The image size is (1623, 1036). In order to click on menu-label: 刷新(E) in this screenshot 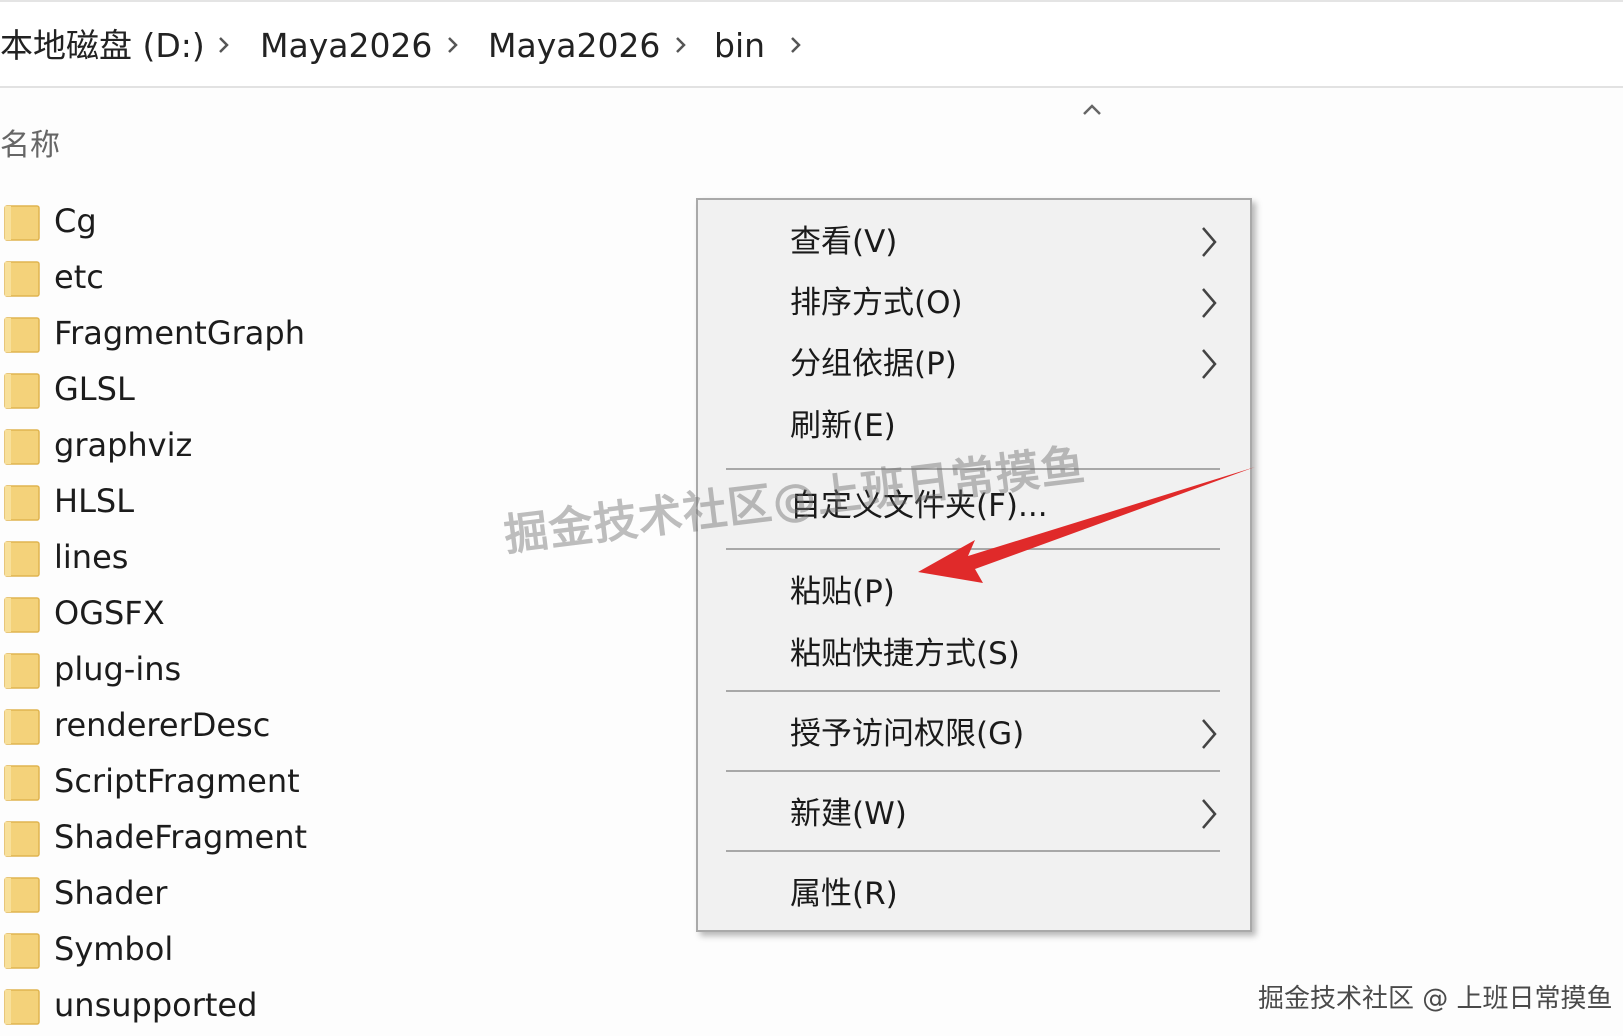, I will do `click(843, 426)`.